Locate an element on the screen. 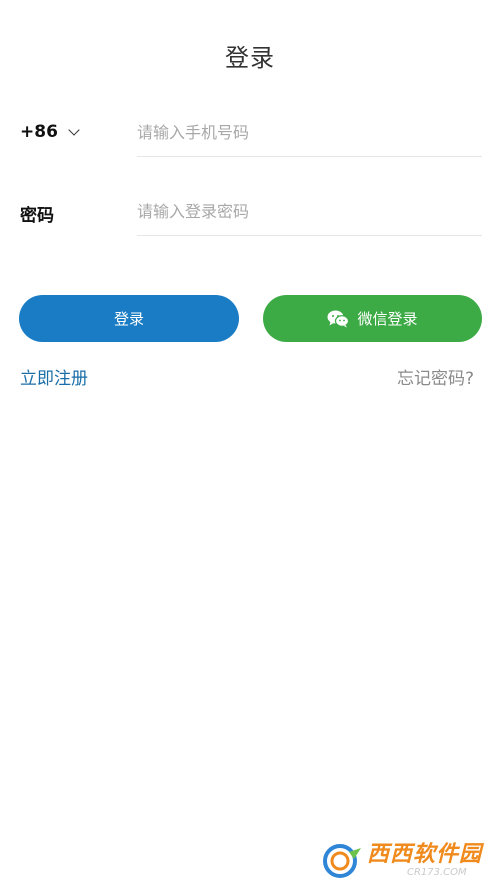 This screenshot has width=500, height=888. country-code: +86 is located at coordinates (39, 132).